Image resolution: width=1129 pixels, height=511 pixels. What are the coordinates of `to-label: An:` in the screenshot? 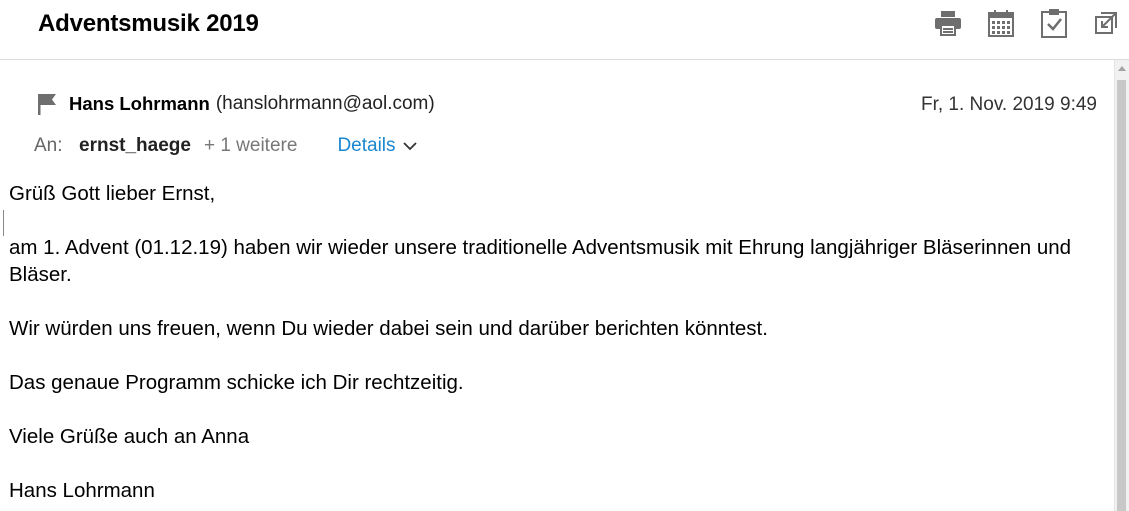 It's located at (48, 145).